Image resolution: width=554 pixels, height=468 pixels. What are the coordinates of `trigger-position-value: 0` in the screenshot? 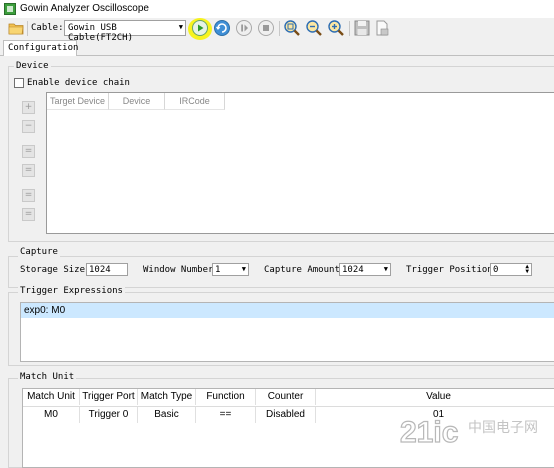 It's located at (496, 270).